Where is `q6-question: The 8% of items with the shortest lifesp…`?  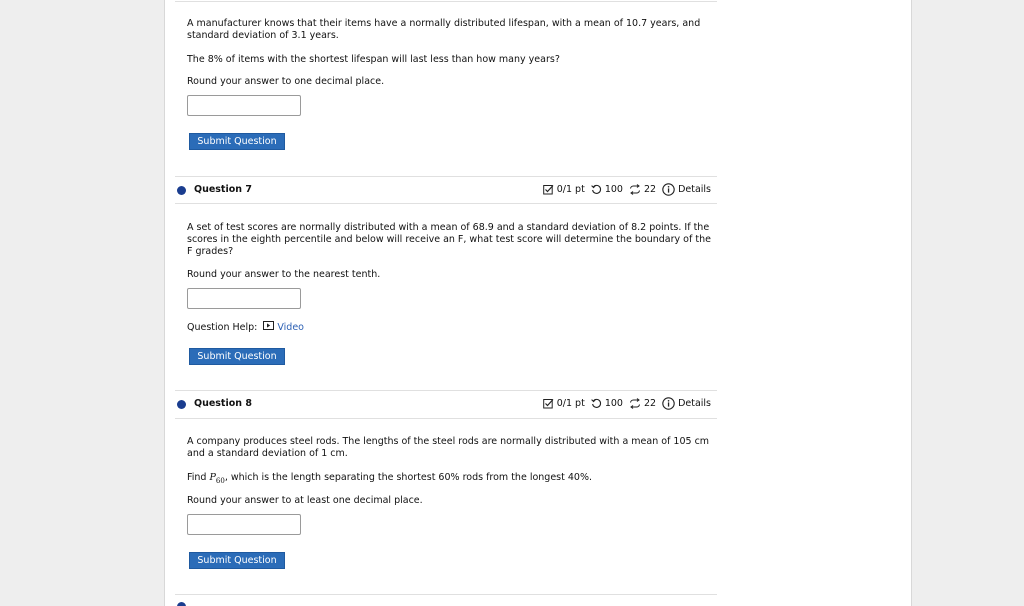
q6-question: The 8% of items with the shortest lifesp… is located at coordinates (373, 59).